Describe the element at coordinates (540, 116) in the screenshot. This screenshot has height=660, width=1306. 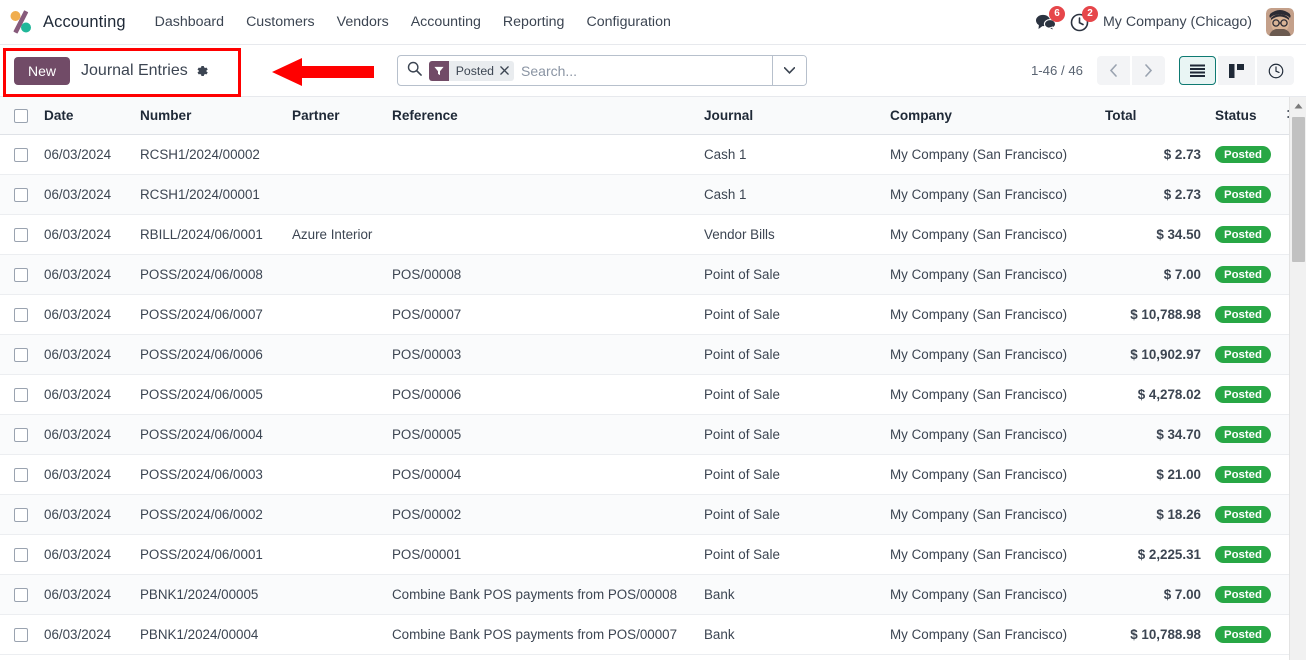
I see `column-header-reference: Reference` at that location.